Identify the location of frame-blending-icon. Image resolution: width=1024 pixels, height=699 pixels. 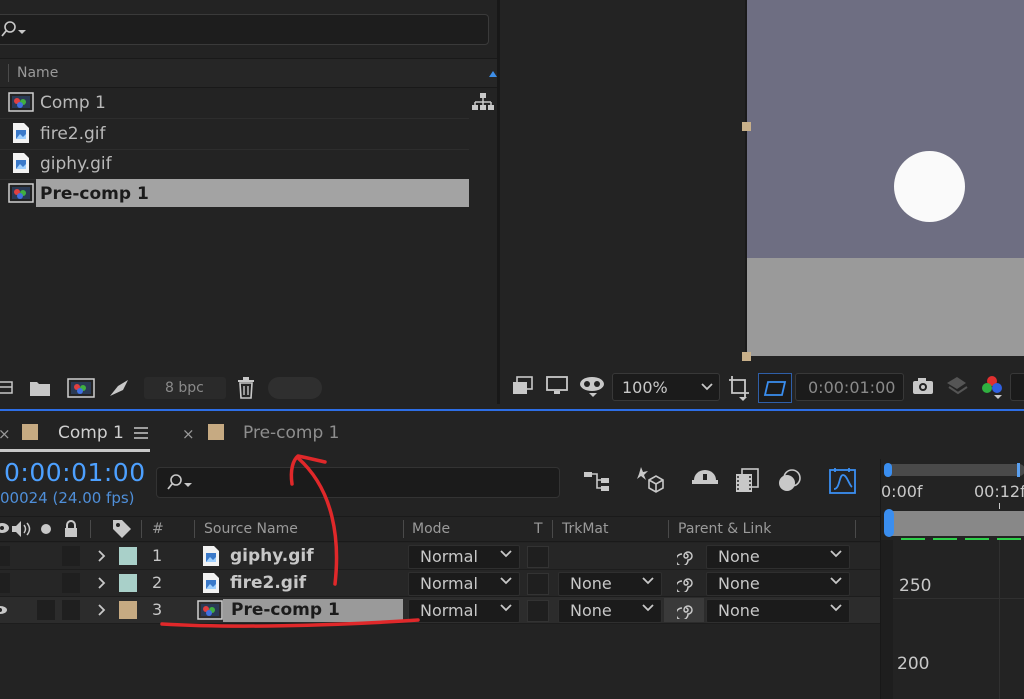
(747, 481).